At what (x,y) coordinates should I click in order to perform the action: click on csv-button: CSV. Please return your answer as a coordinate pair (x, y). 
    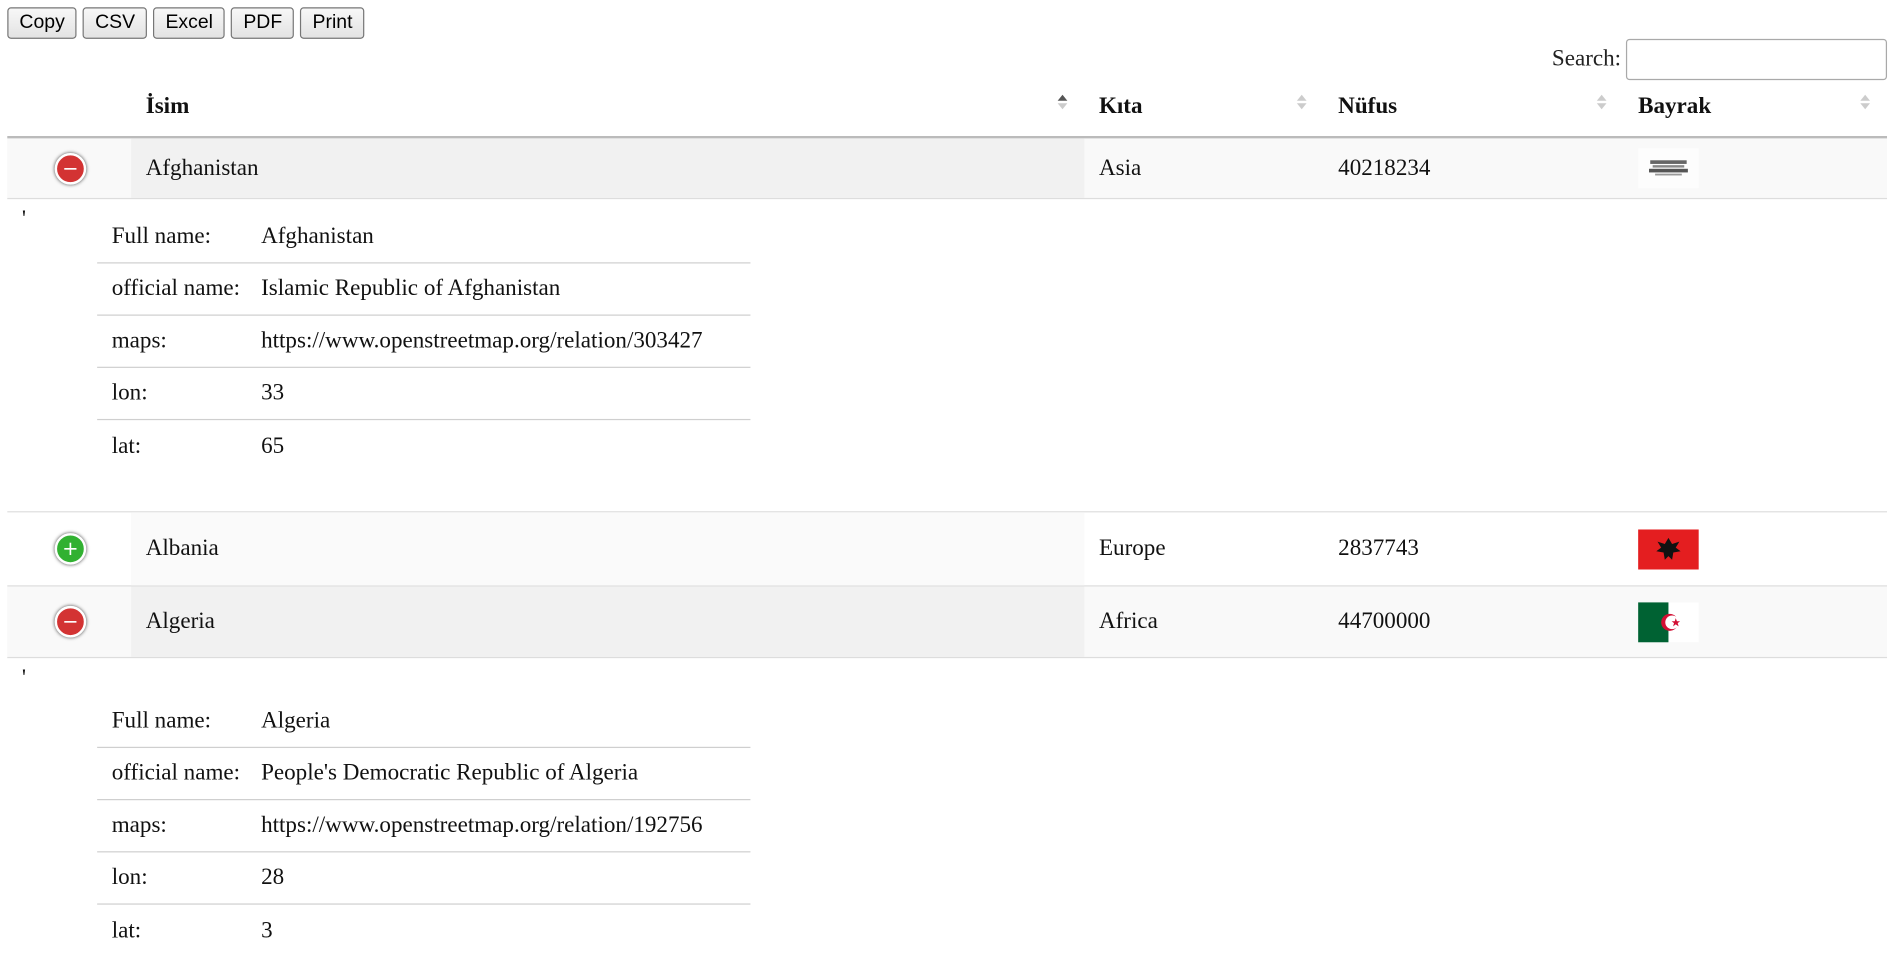
    Looking at the image, I should click on (115, 23).